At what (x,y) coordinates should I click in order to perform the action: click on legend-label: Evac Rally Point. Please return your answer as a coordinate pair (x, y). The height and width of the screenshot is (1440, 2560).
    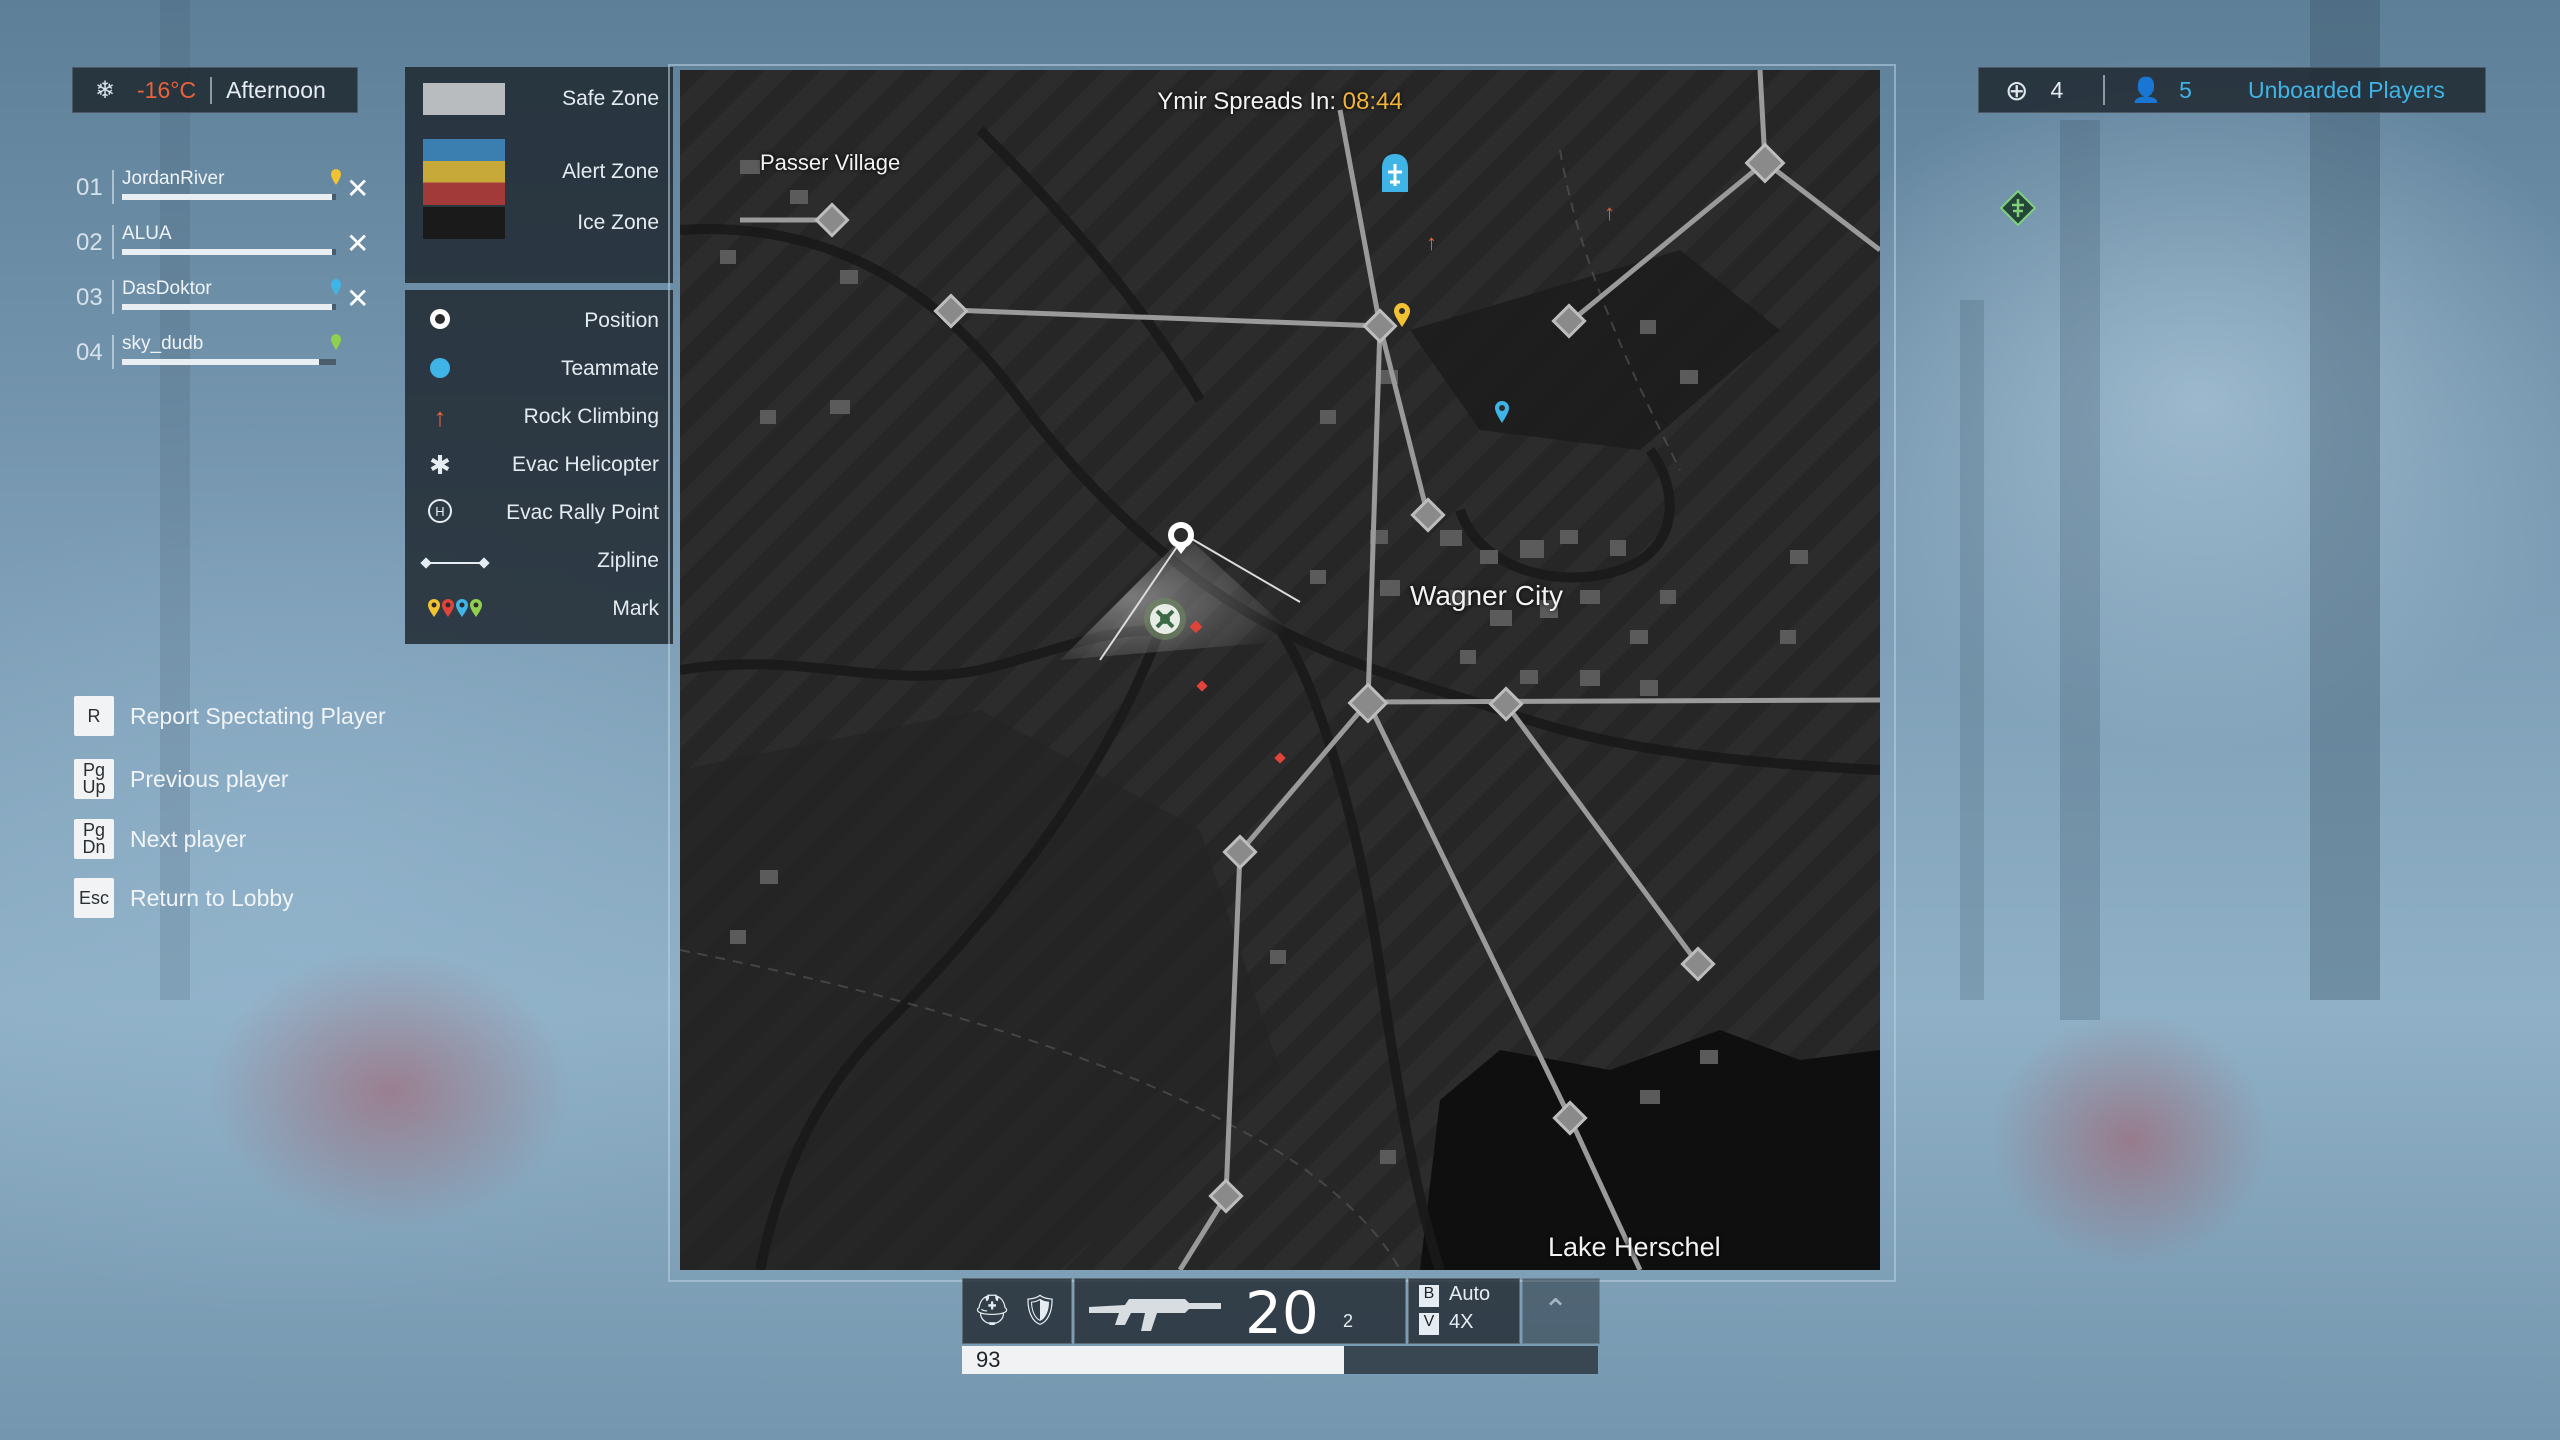
    Looking at the image, I should click on (582, 512).